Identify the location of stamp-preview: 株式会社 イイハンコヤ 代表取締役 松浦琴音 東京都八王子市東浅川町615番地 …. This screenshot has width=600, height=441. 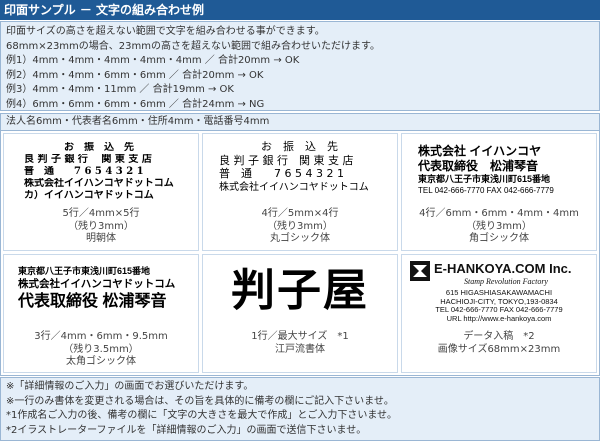
(499, 170).